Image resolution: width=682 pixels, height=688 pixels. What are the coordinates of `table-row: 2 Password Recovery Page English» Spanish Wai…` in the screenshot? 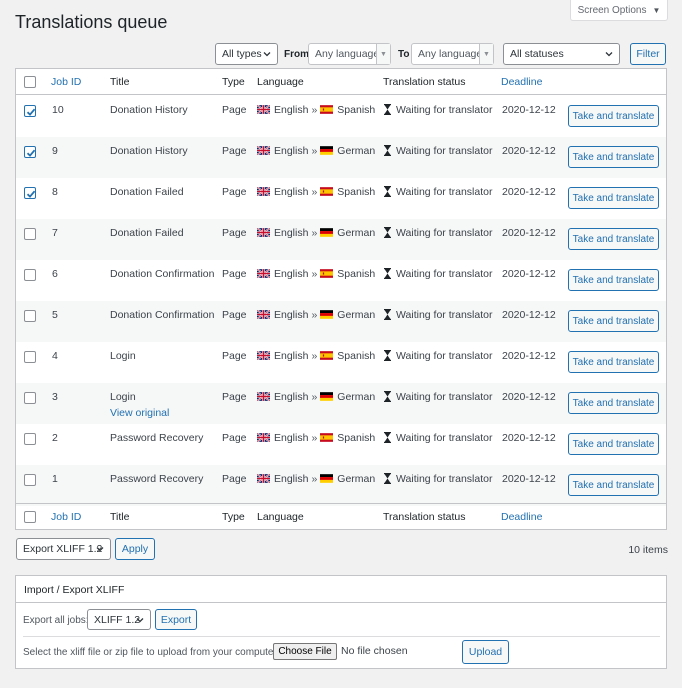 It's located at (341, 444).